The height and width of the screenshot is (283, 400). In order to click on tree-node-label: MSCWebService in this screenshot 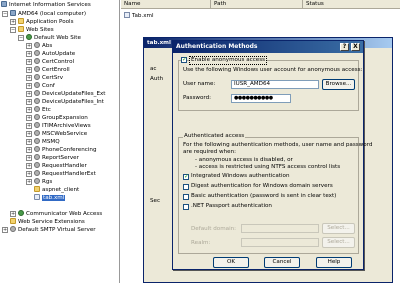, I will do `click(65, 134)`.